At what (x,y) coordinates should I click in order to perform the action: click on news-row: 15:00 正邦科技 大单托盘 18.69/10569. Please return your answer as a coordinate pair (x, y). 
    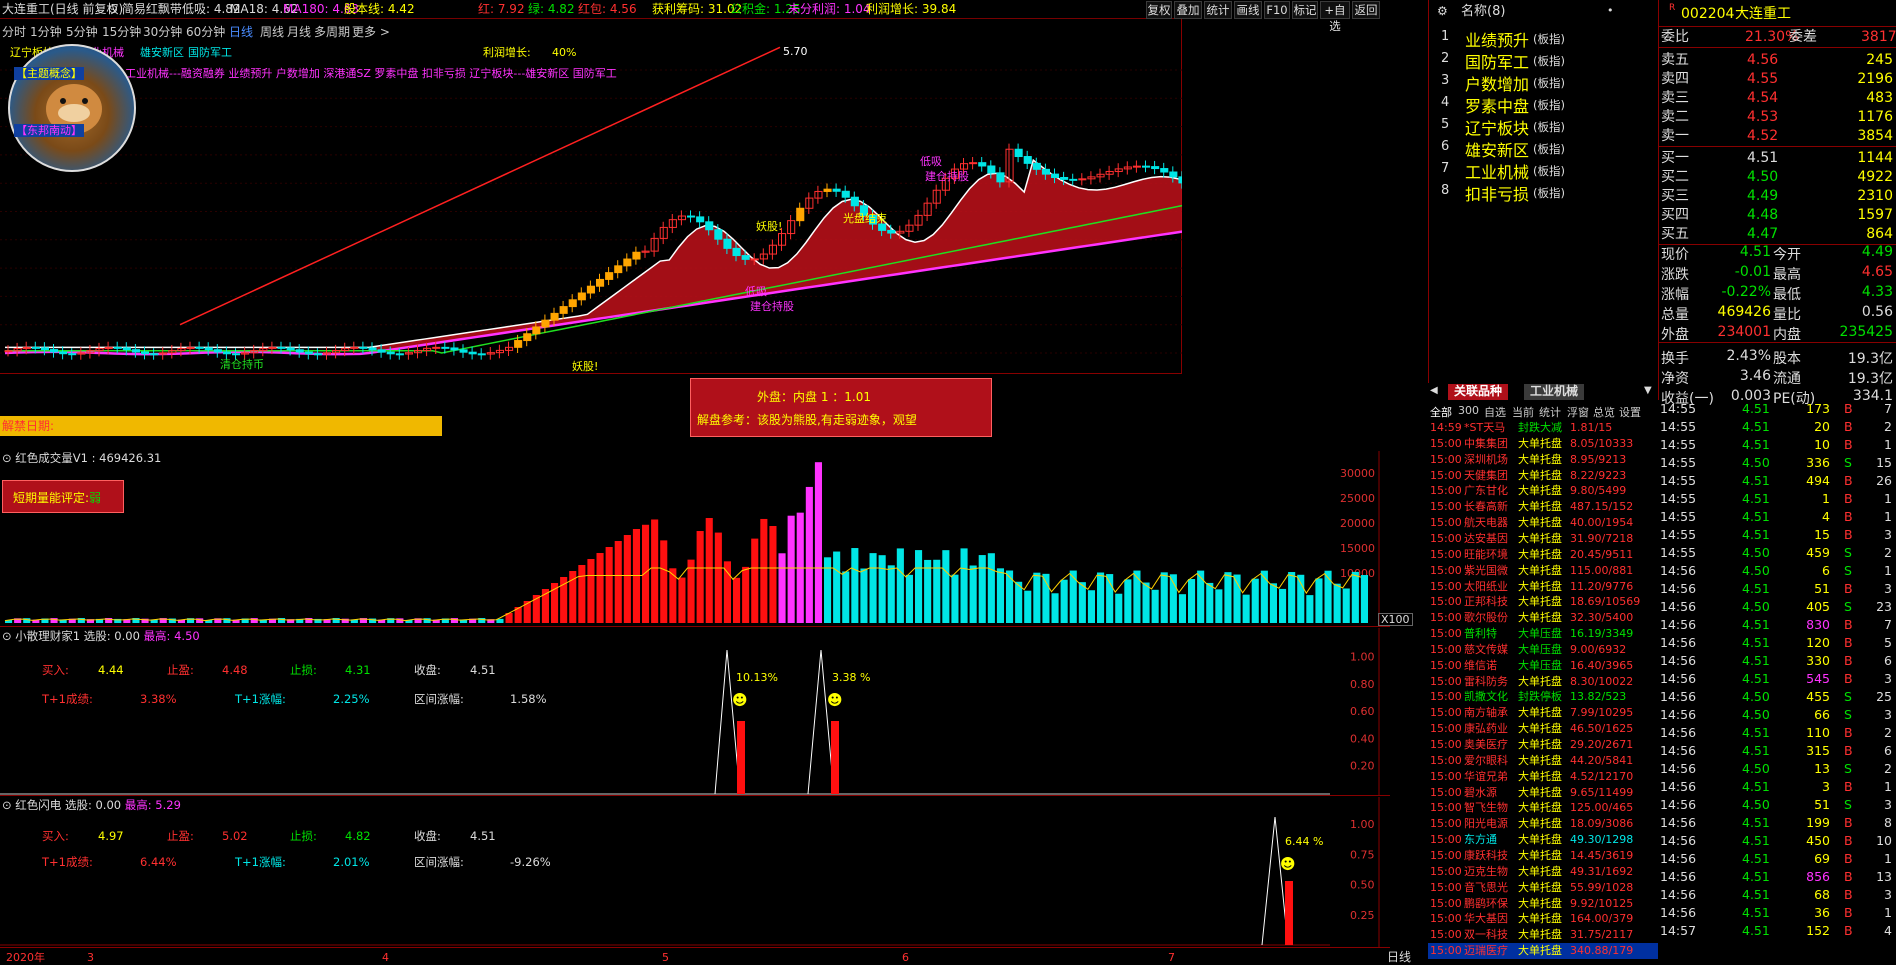
    Looking at the image, I should click on (1543, 602).